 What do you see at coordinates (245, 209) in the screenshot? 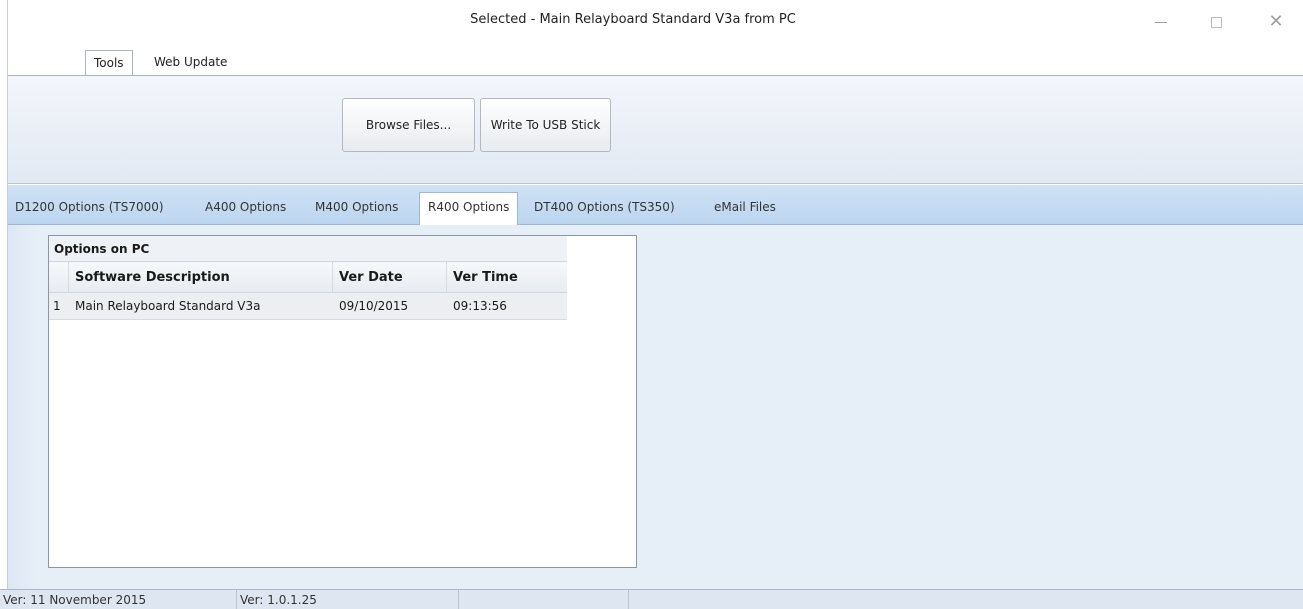
I see `tab-a400-options: A400 Options` at bounding box center [245, 209].